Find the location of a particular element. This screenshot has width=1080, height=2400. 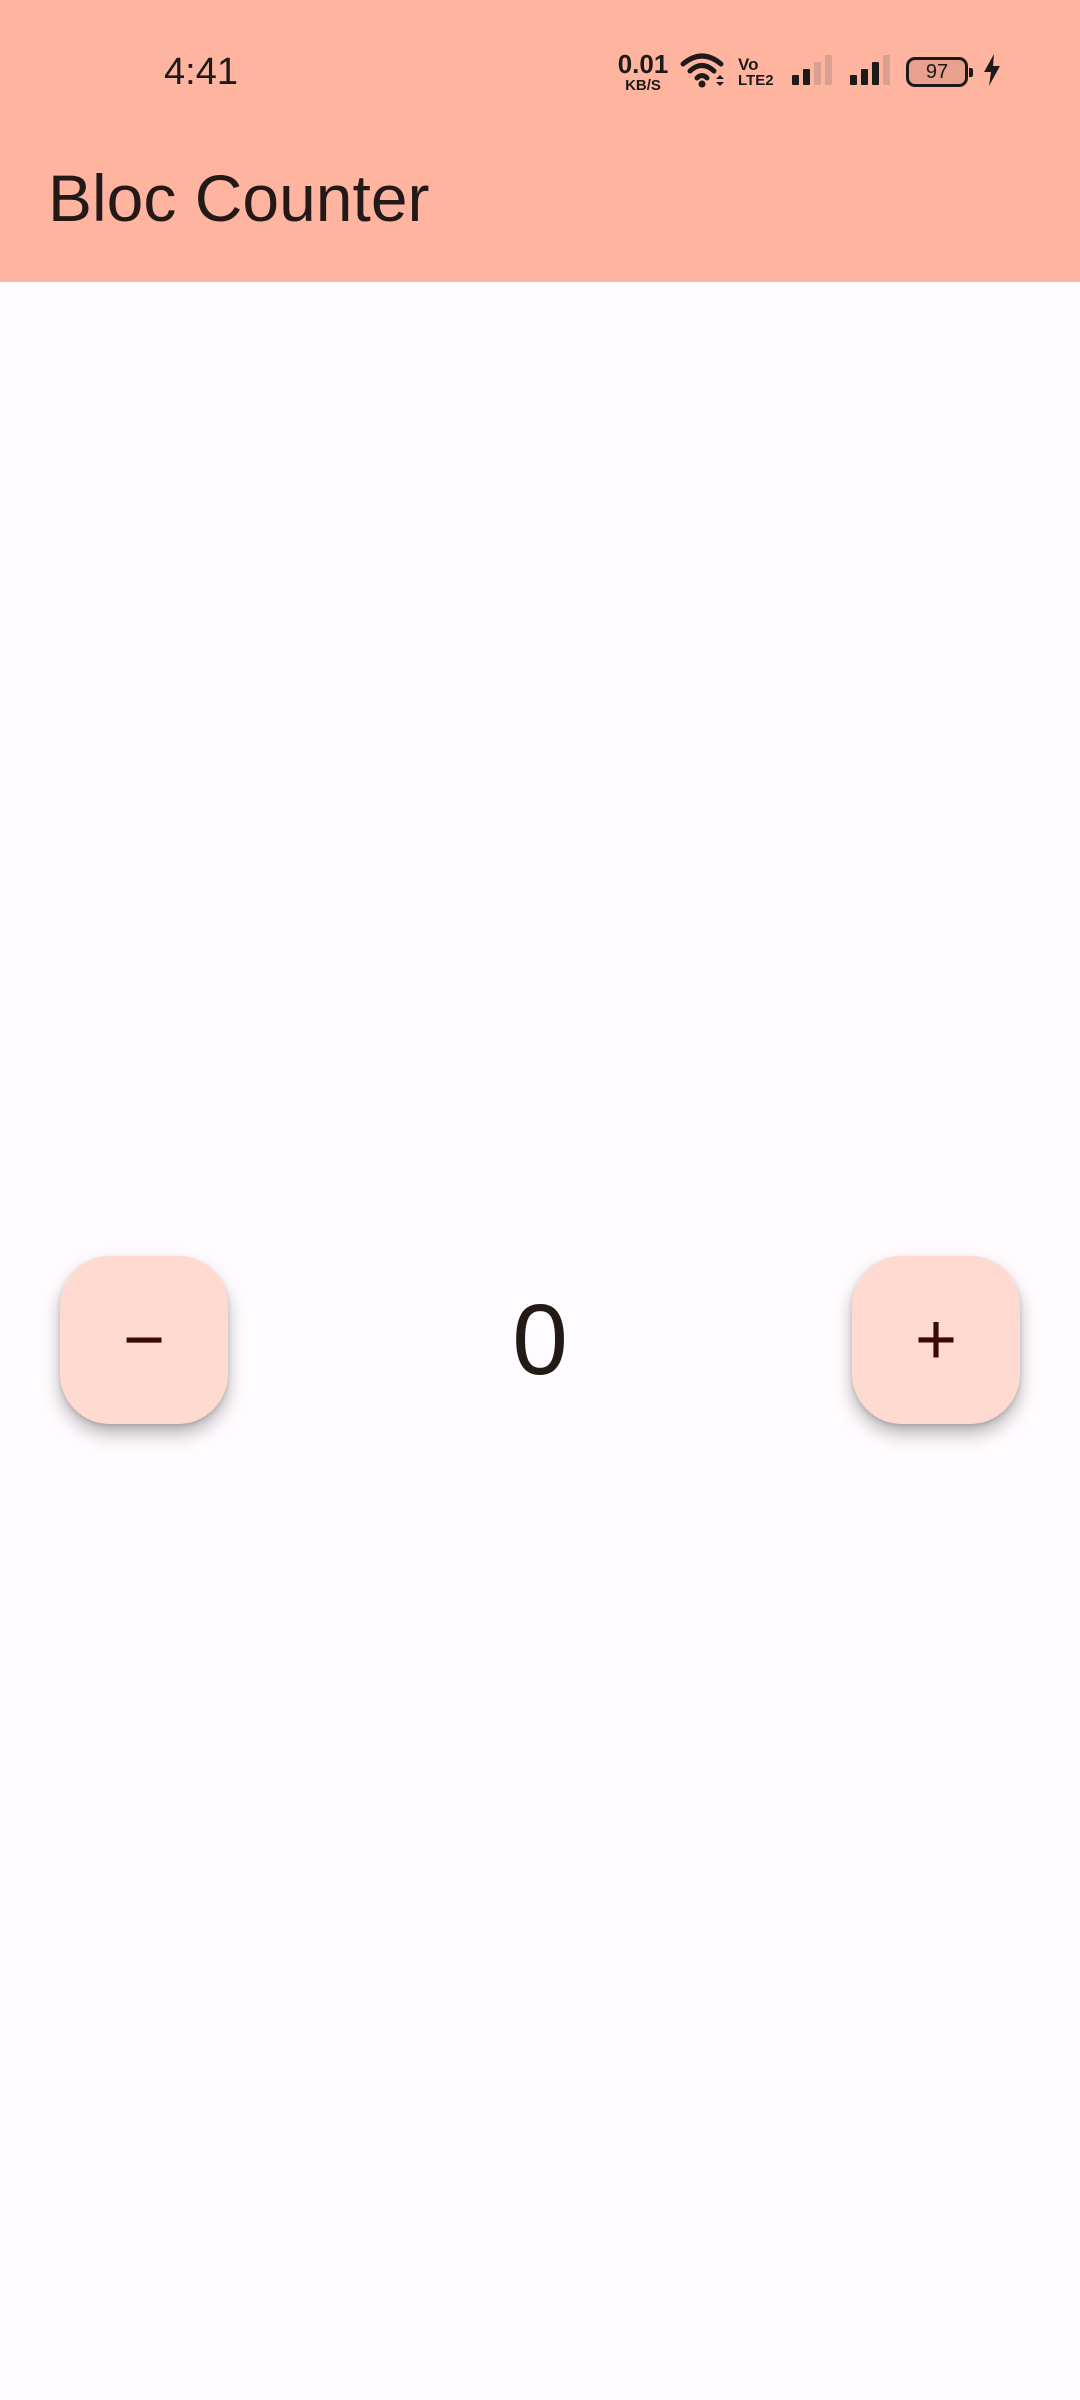

wifi-icon is located at coordinates (702, 72).